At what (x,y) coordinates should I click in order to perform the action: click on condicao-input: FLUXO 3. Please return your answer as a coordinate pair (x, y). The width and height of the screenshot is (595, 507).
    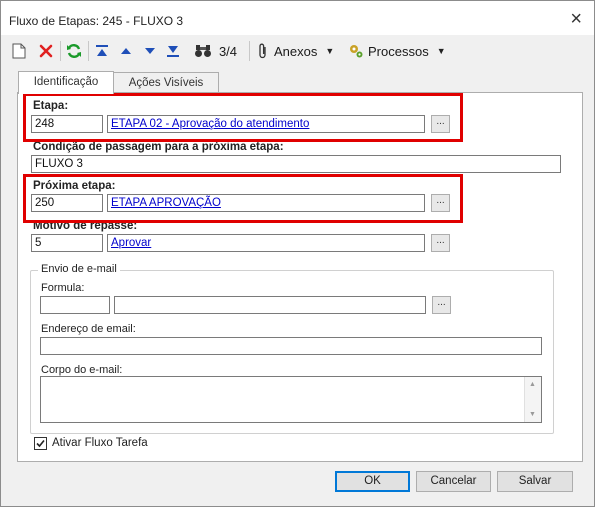
    Looking at the image, I should click on (296, 164).